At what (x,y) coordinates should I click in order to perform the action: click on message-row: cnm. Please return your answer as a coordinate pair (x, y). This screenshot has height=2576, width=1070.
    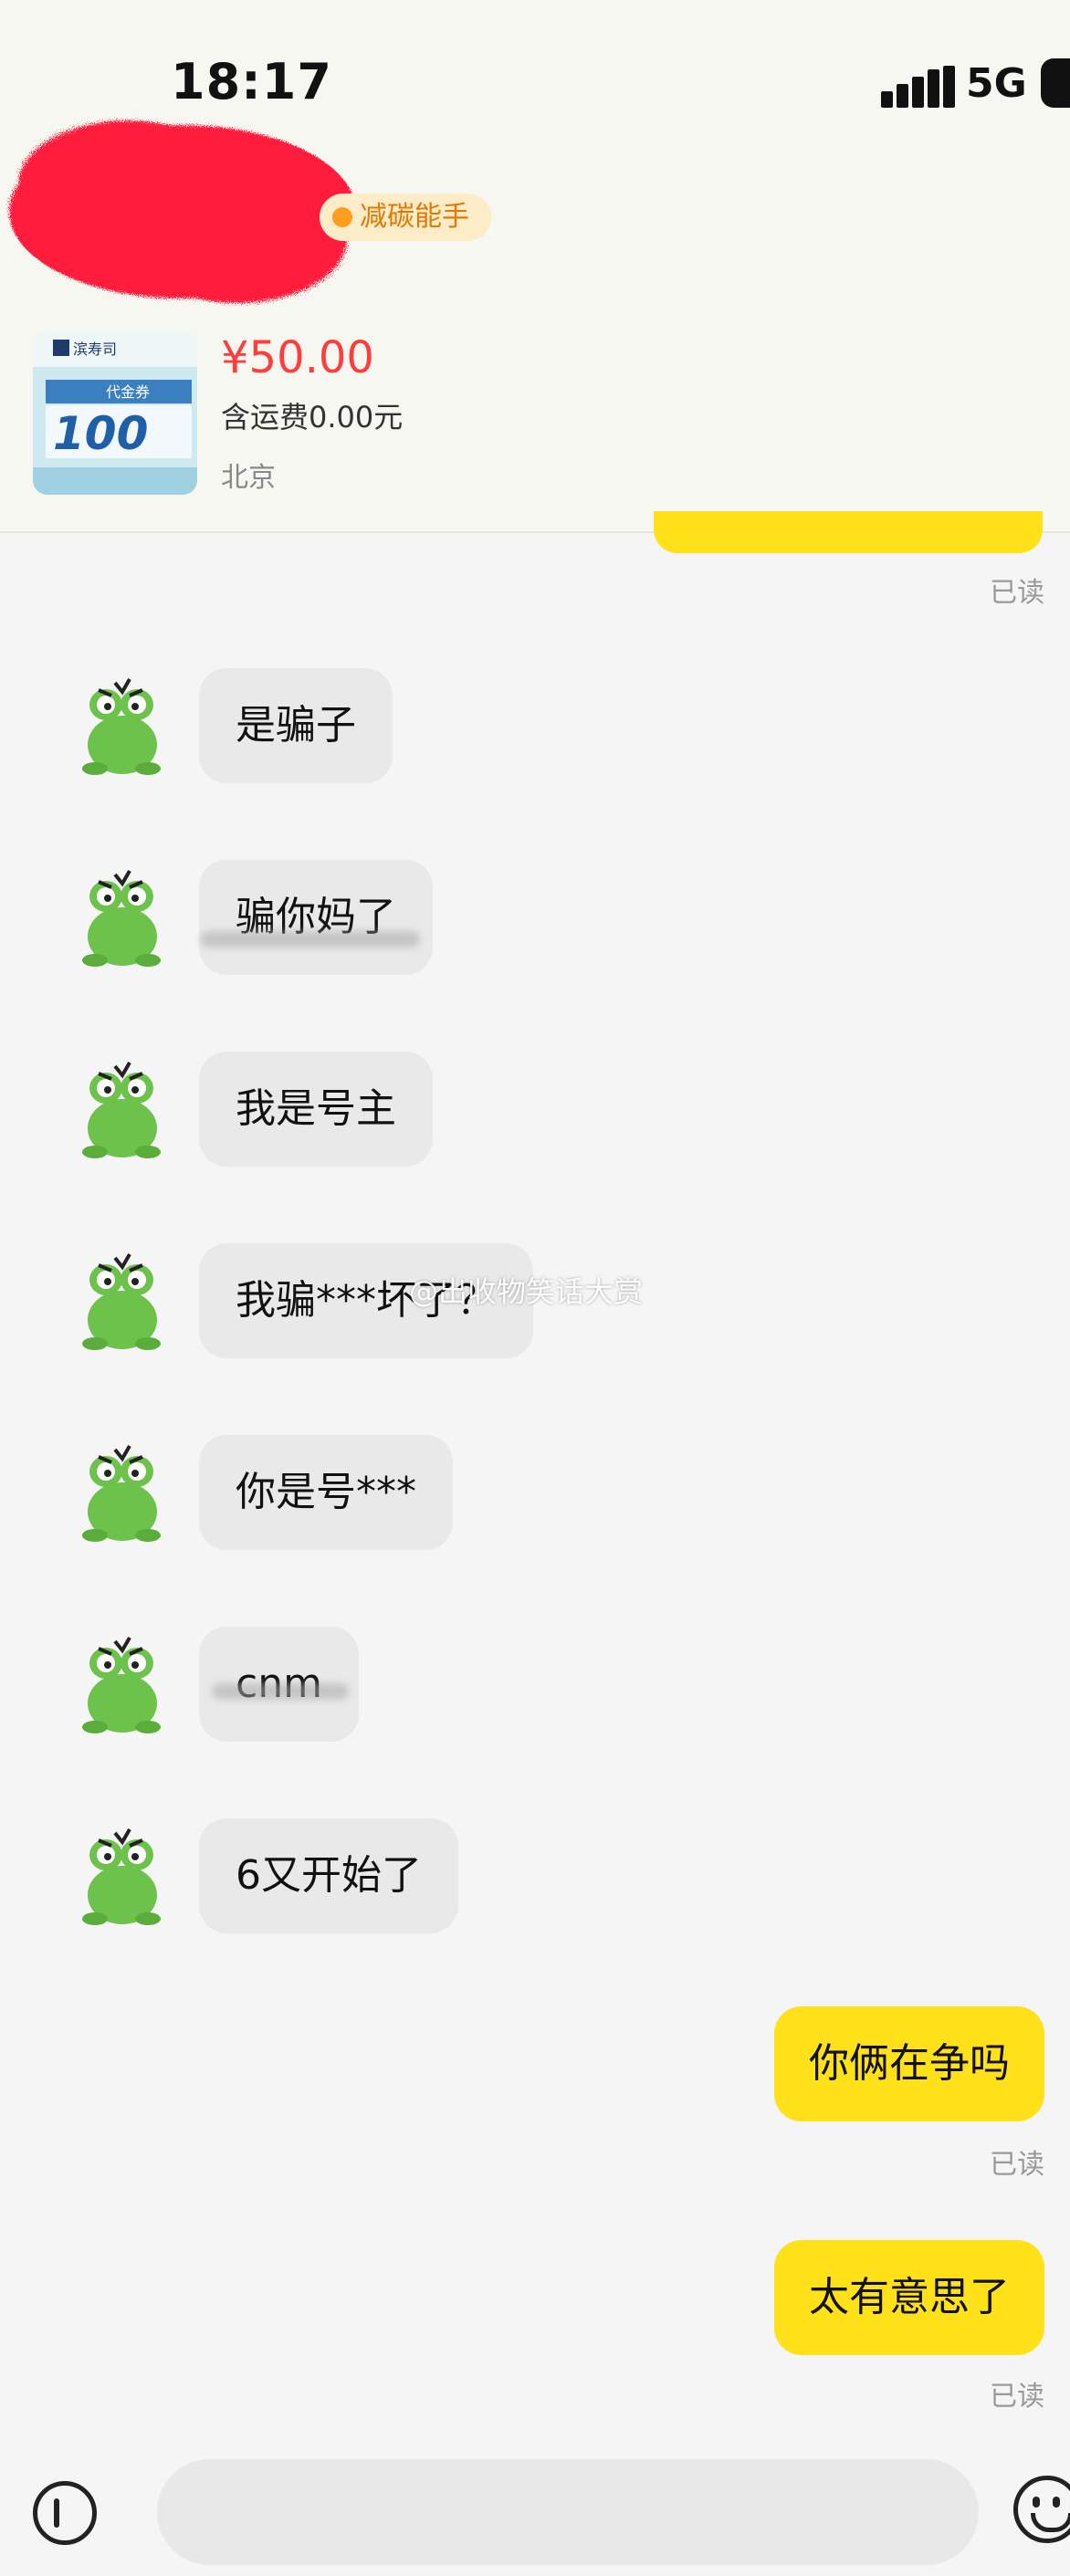
    Looking at the image, I should click on (535, 1686).